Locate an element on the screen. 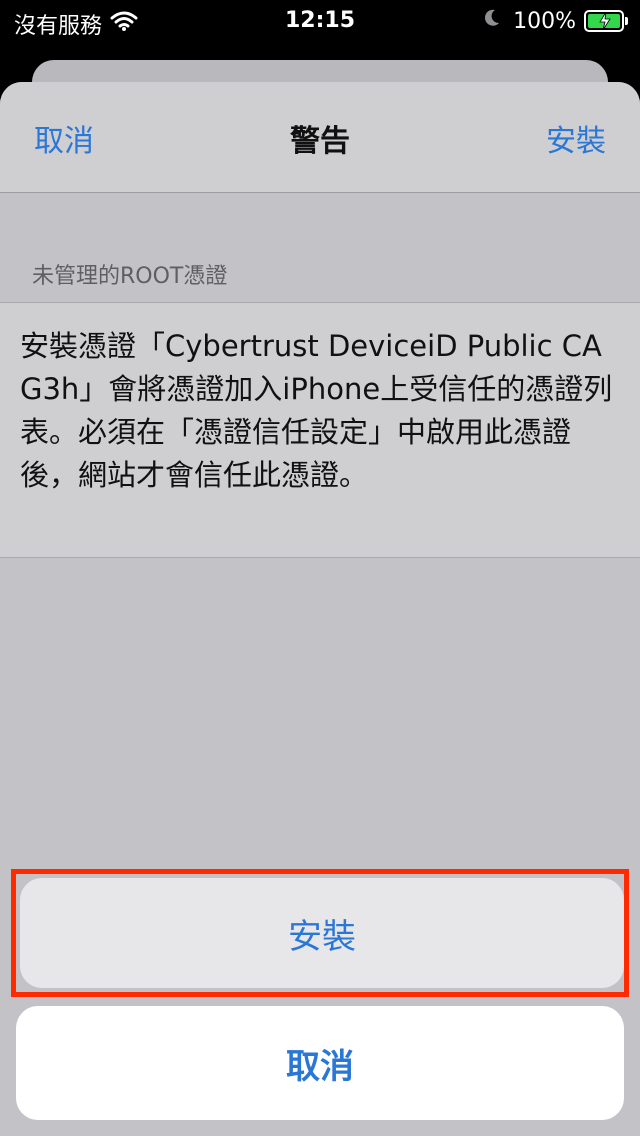 Image resolution: width=640 pixels, height=1136 pixels. charging-bolt-icon is located at coordinates (605, 21).